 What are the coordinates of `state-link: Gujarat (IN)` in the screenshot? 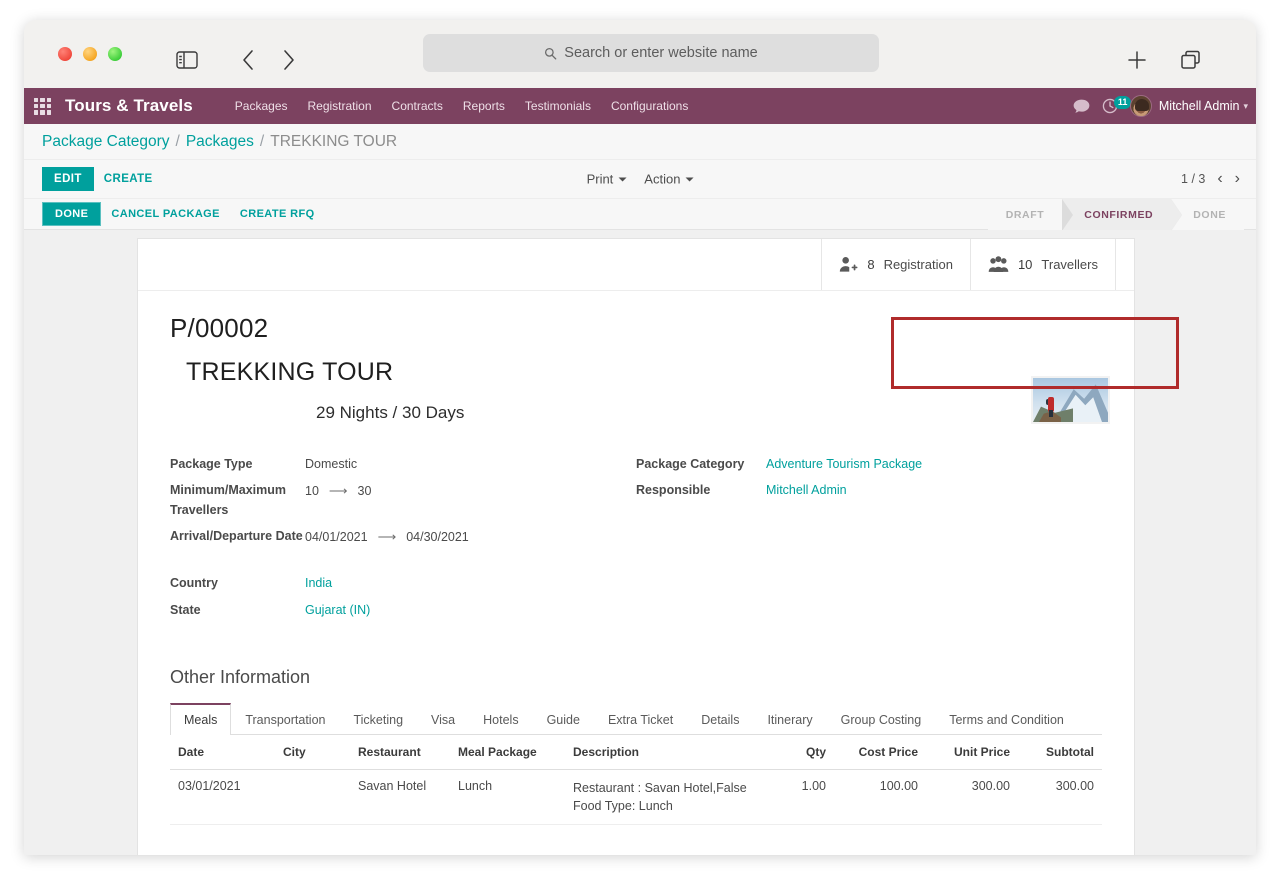 It's located at (337, 610).